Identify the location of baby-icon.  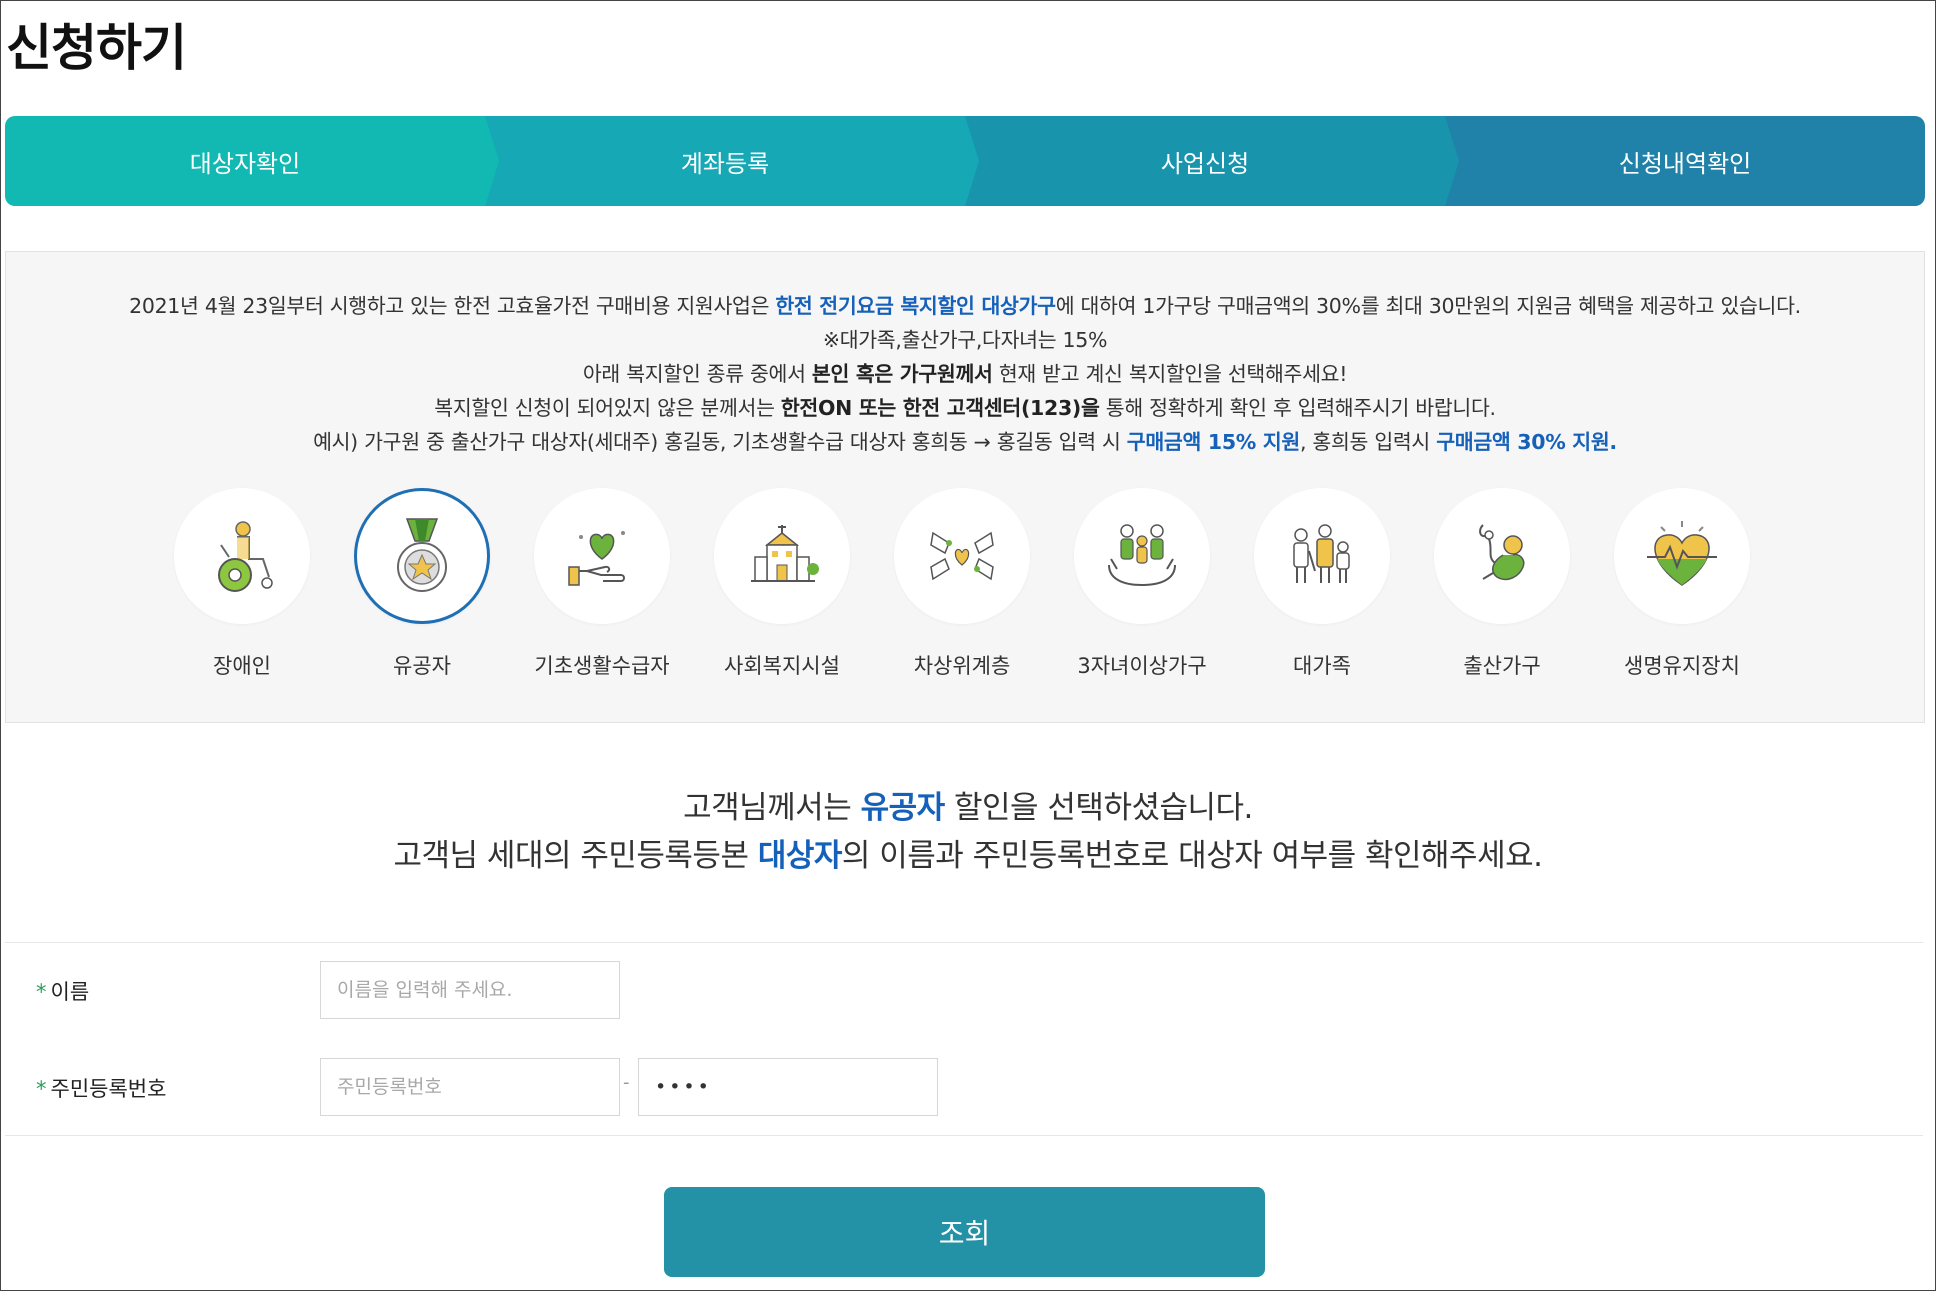
(1502, 552).